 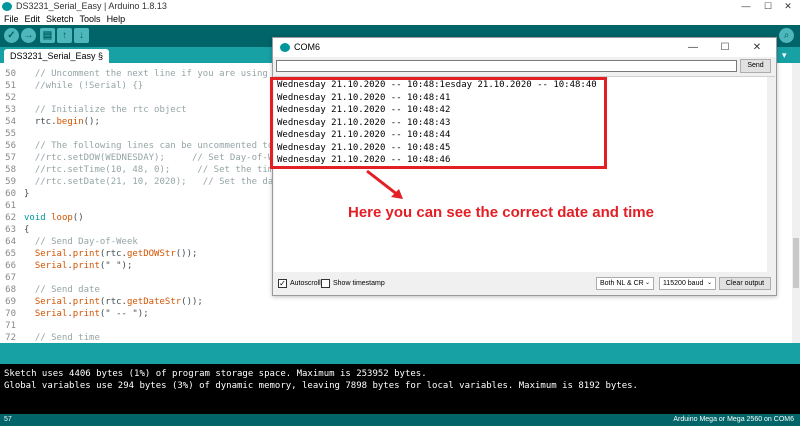 What do you see at coordinates (10, 86) in the screenshot?
I see `line-number: 51` at bounding box center [10, 86].